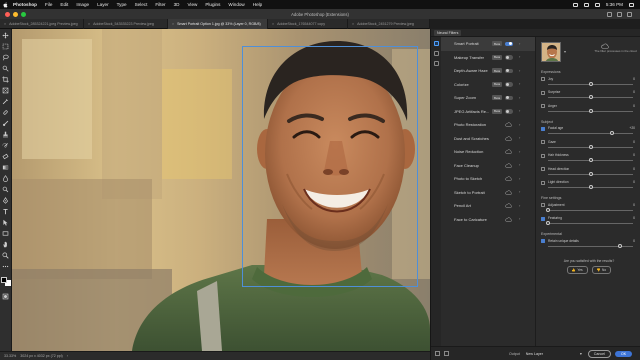  Describe the element at coordinates (212, 4) in the screenshot. I see `menu-plugins: Plugins` at that location.